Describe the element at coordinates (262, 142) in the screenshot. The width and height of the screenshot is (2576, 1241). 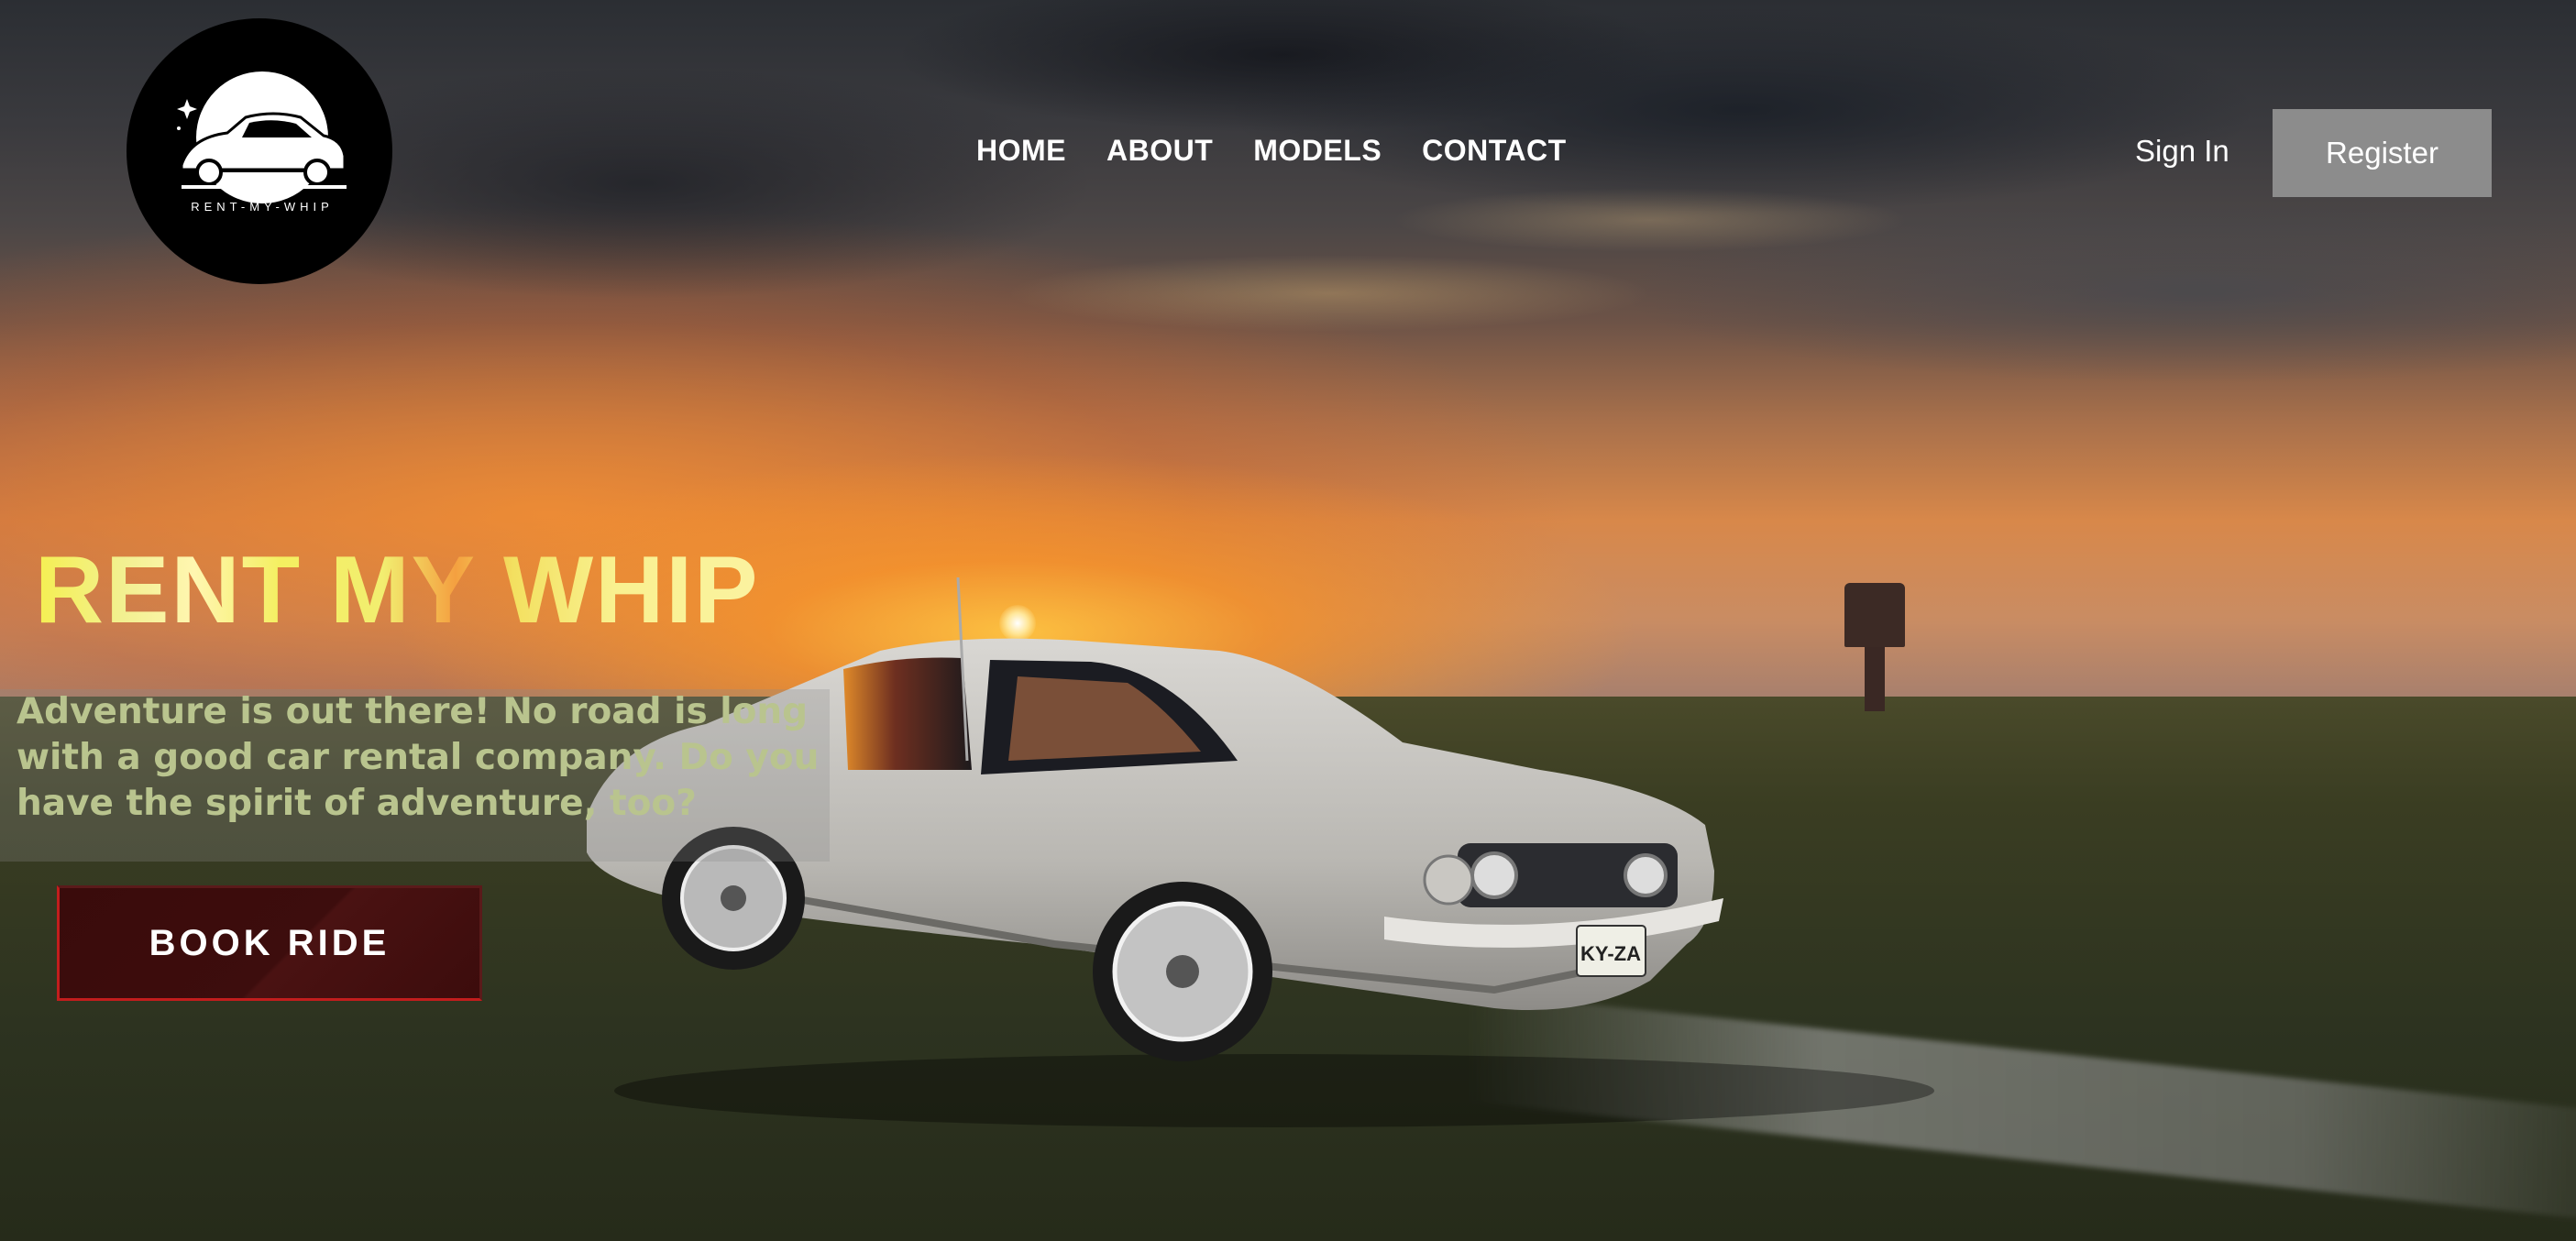
I see `logo-car-icon: RENT-MY-WHIP` at that location.